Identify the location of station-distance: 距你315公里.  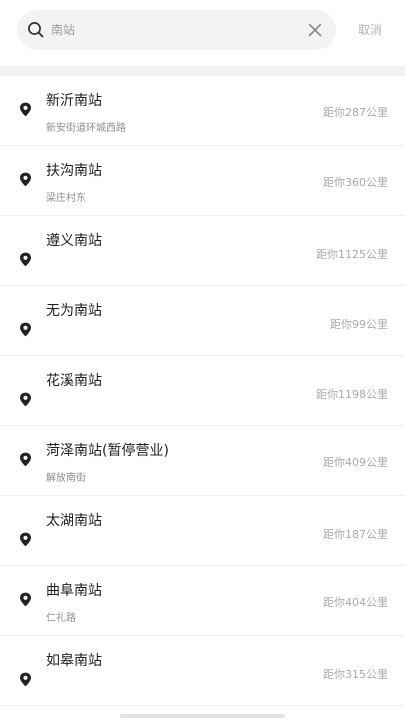
(355, 674).